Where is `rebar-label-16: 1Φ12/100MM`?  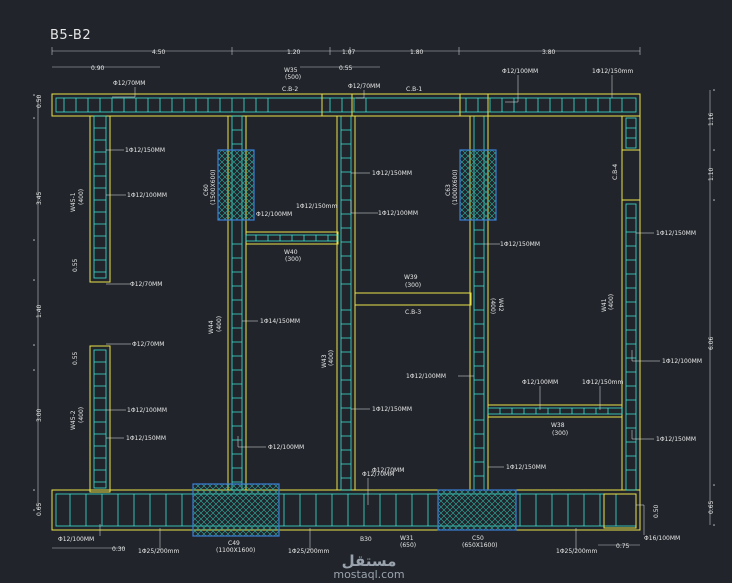 rebar-label-16: 1Φ12/100MM is located at coordinates (682, 361).